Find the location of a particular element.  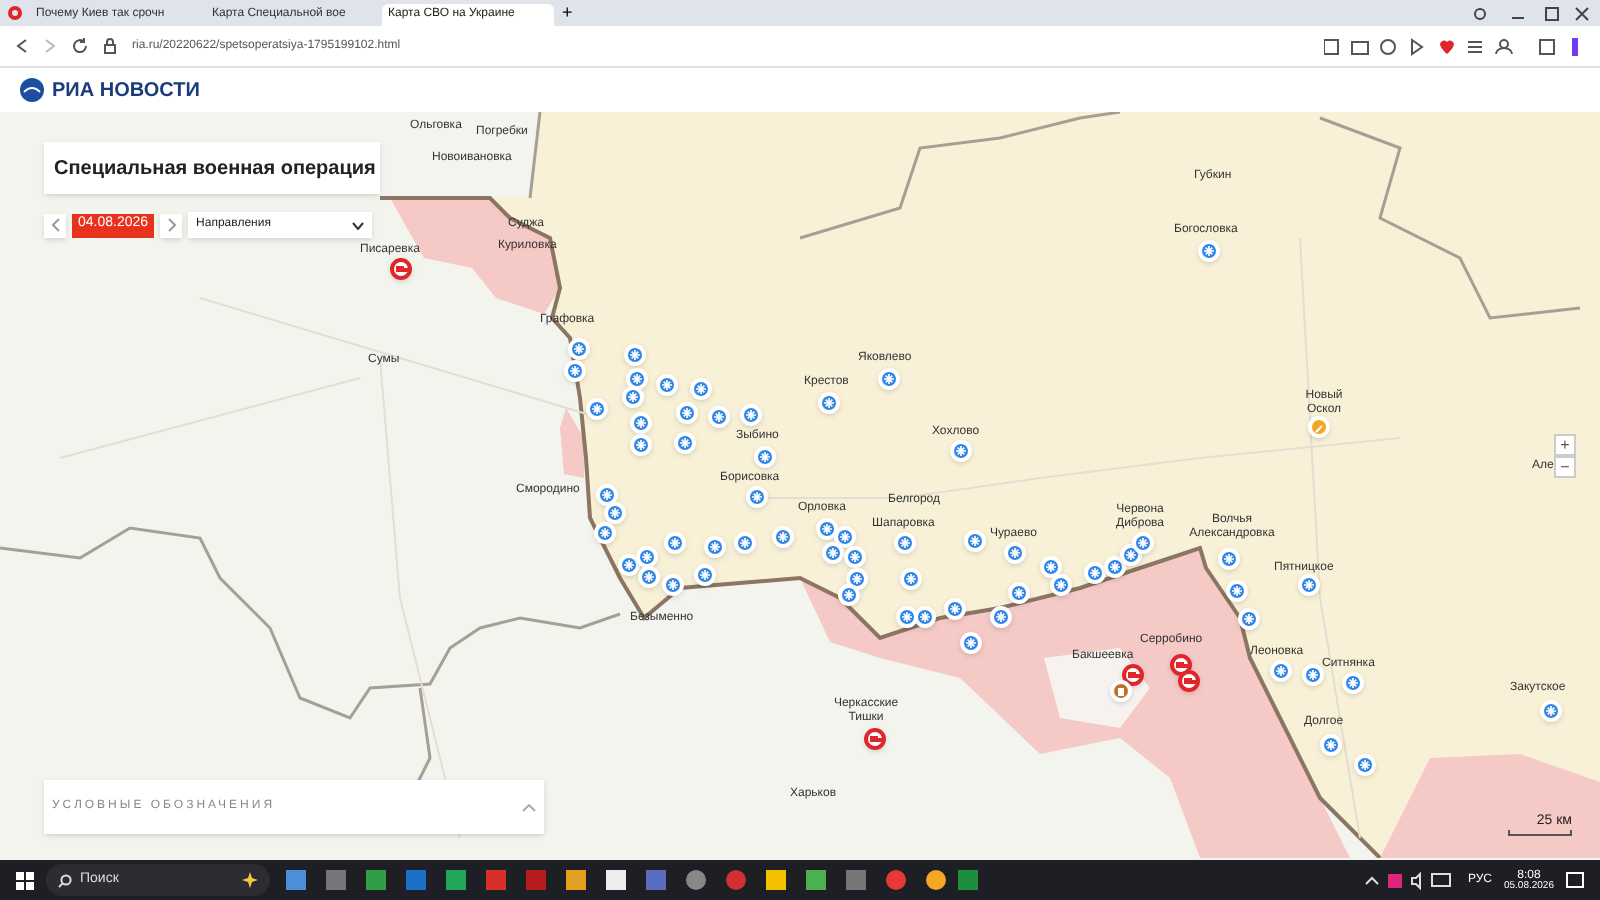

ria-logo-icon is located at coordinates (32, 90).